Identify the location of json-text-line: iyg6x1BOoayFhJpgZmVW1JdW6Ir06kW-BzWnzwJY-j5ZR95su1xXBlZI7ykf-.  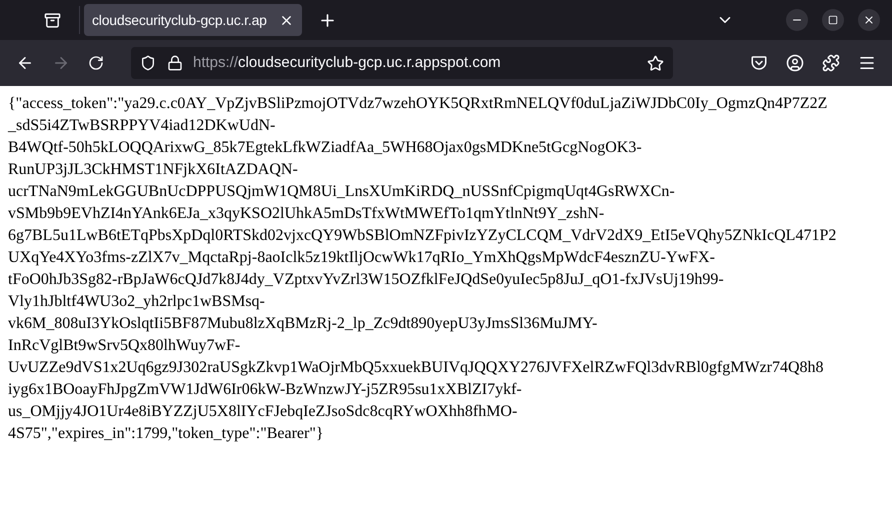
(265, 390).